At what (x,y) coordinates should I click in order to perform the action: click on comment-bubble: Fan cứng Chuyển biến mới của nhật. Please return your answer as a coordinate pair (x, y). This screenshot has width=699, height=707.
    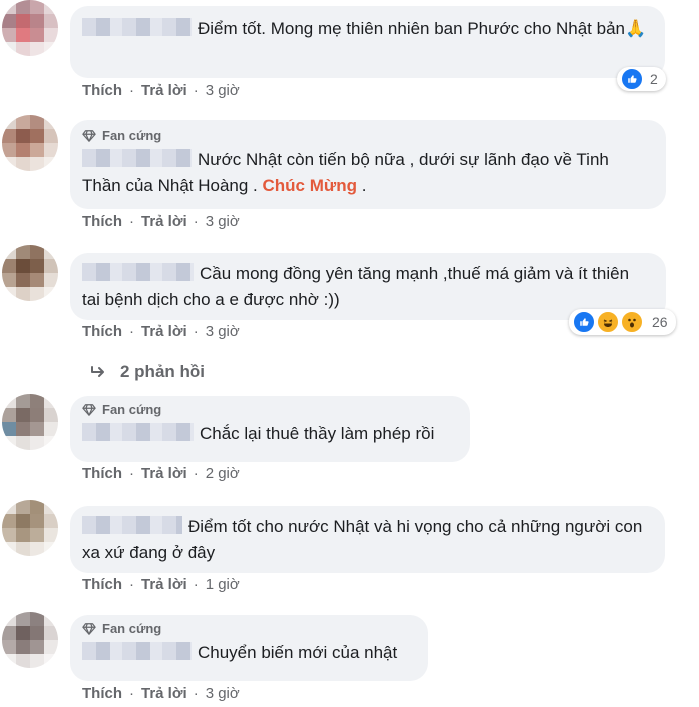
    Looking at the image, I should click on (249, 648).